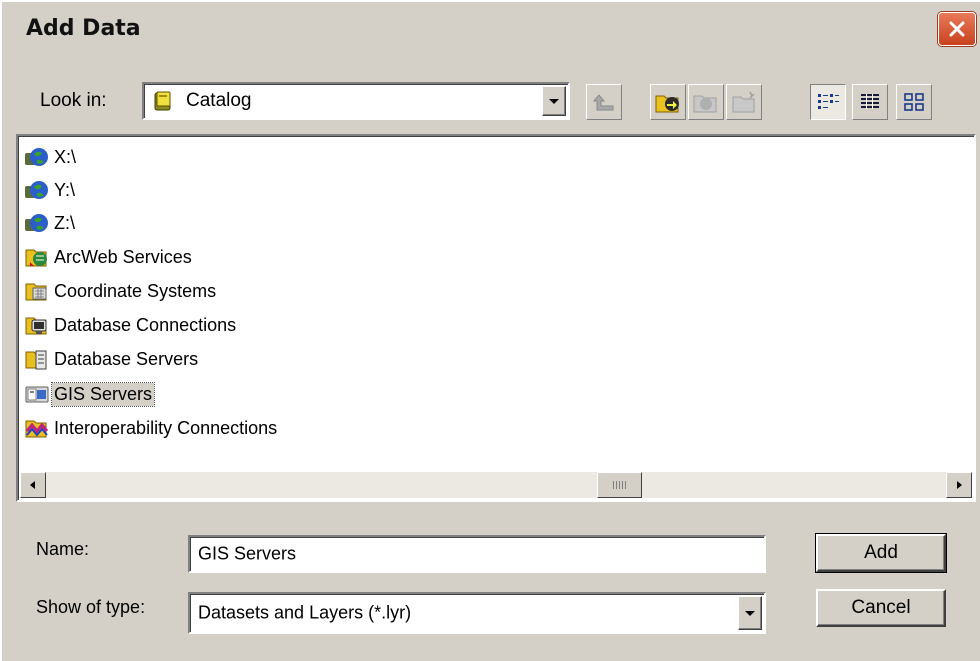 This screenshot has height=661, width=980. I want to click on thumbnails-view-button, so click(914, 102).